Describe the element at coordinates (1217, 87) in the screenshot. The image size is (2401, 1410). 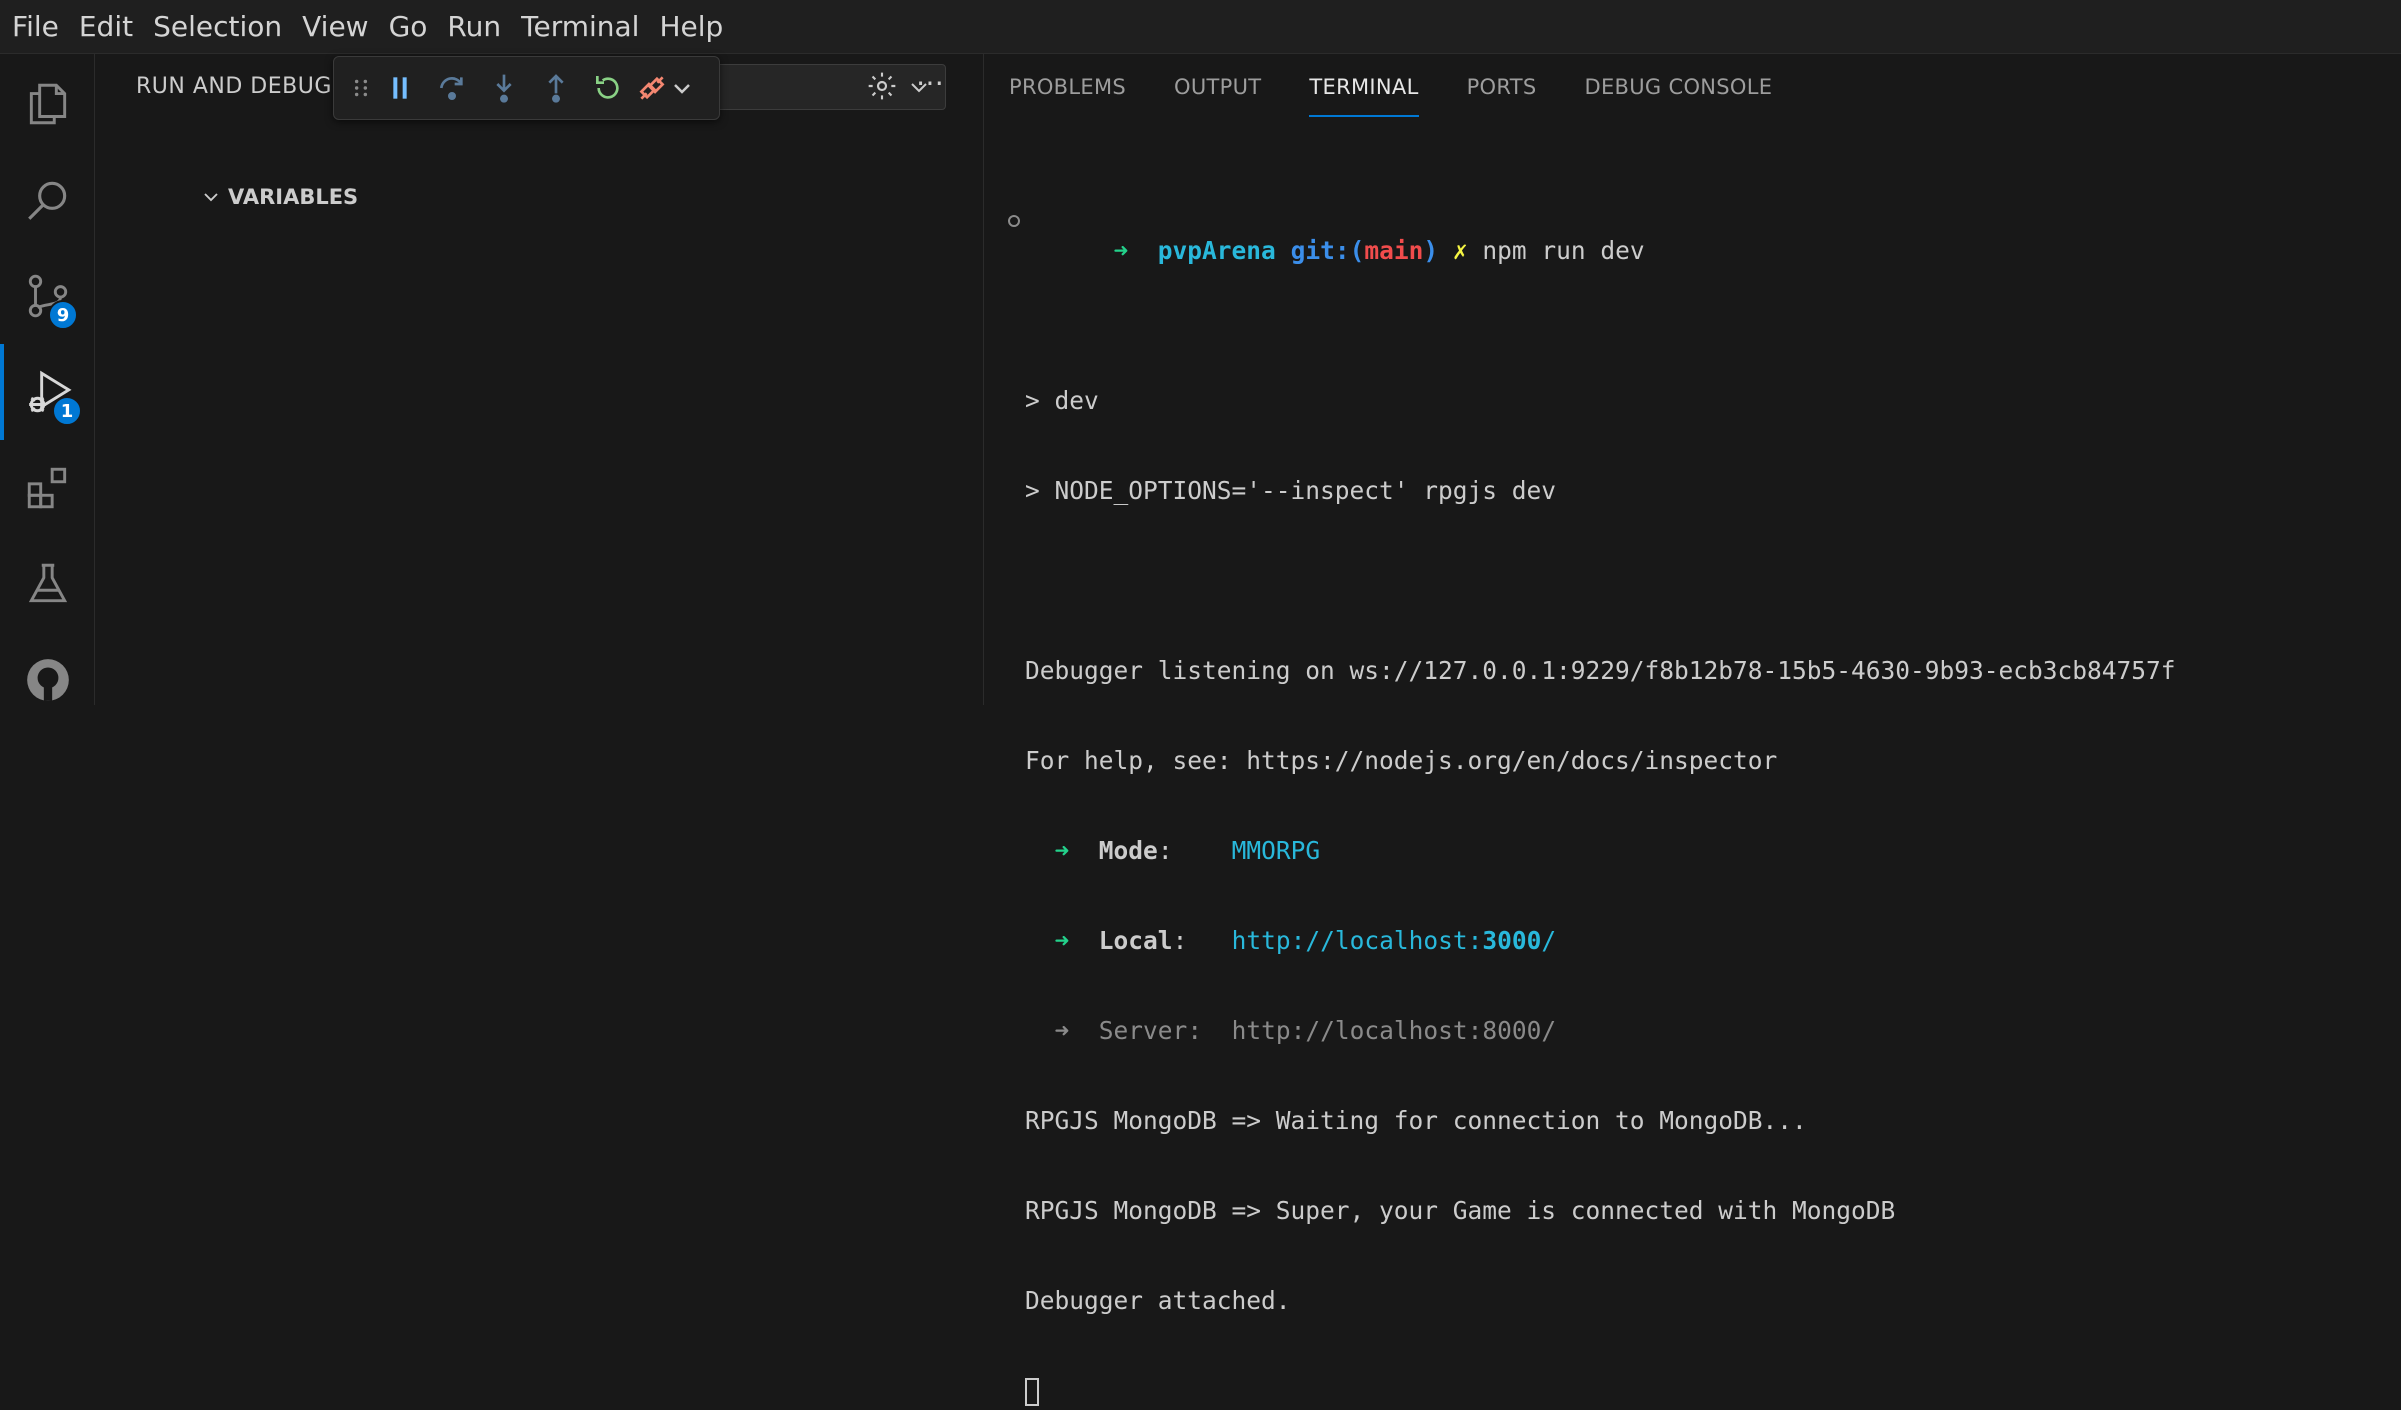
I see `tab-output: OUTPUT` at that location.